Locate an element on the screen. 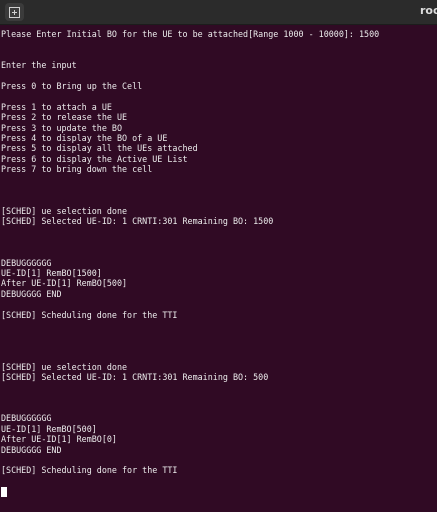 The width and height of the screenshot is (437, 512). terminal-line: Press 7 to bring down the cell is located at coordinates (77, 169).